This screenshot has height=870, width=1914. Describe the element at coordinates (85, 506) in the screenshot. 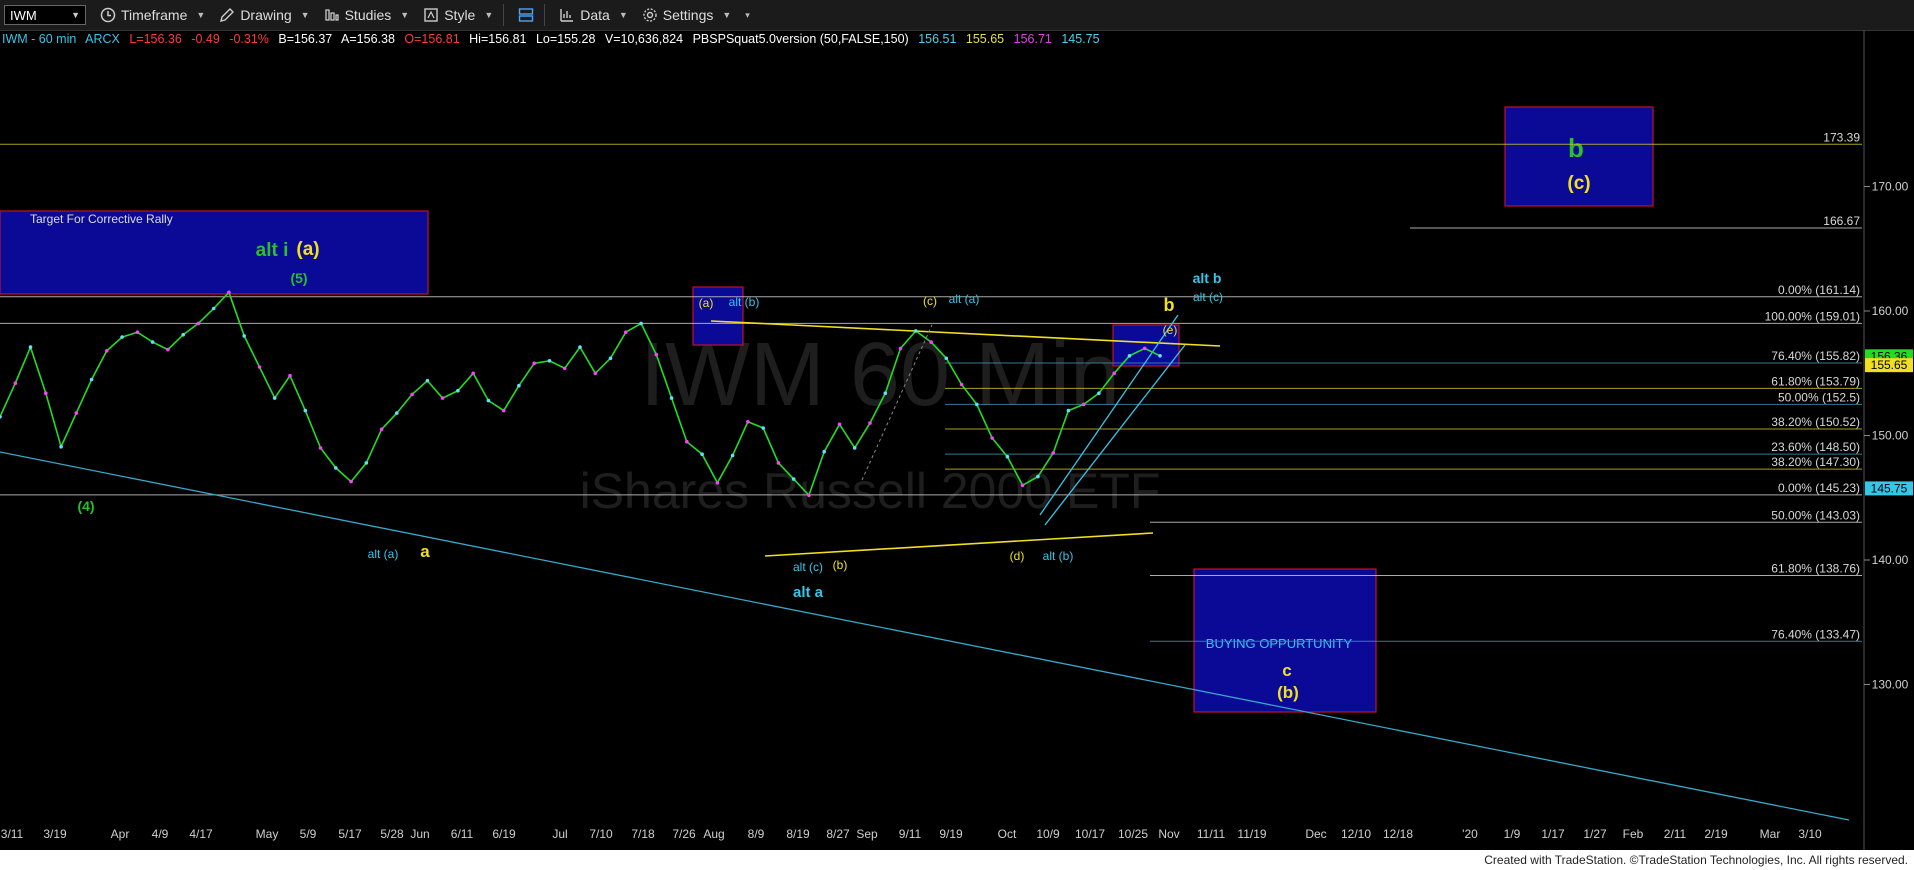

I see `wave-label: (4)` at that location.